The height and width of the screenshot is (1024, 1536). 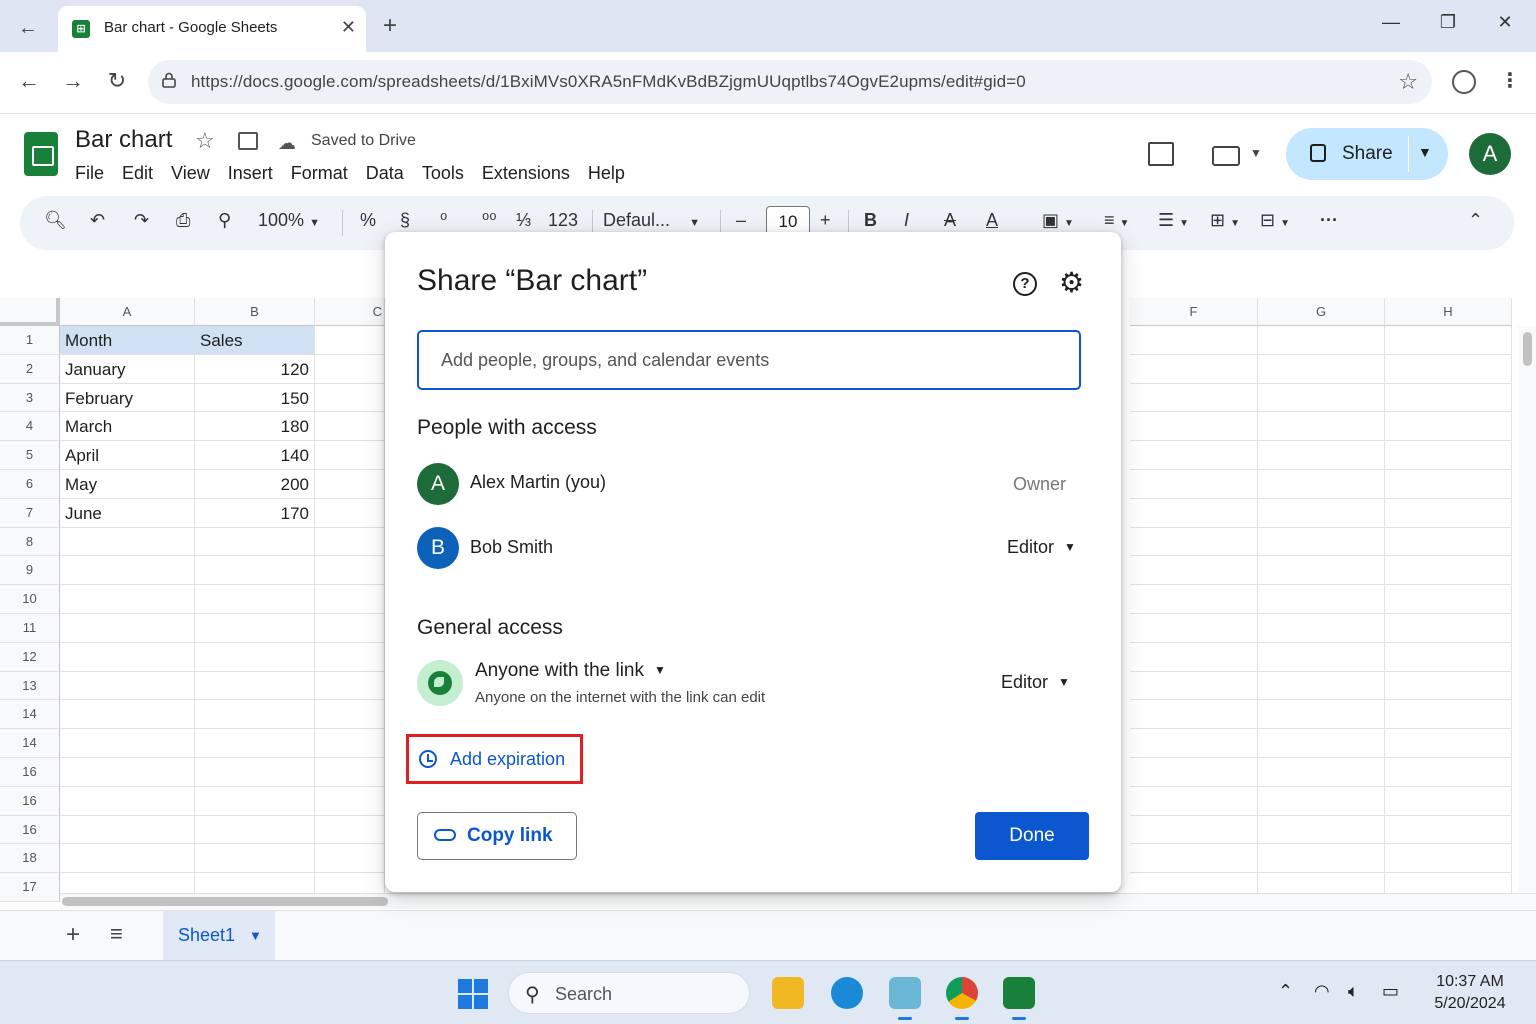 I want to click on row-header: 12, so click(x=30, y=657).